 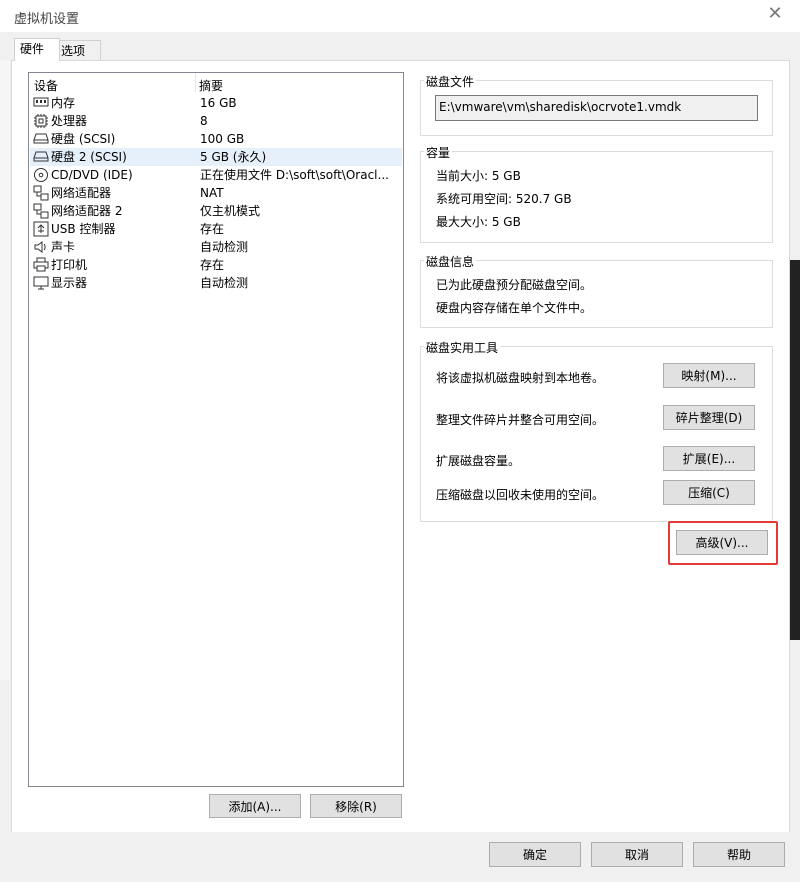 What do you see at coordinates (478, 222) in the screenshot?
I see `max-size-text: 最大大小: 5 GB` at bounding box center [478, 222].